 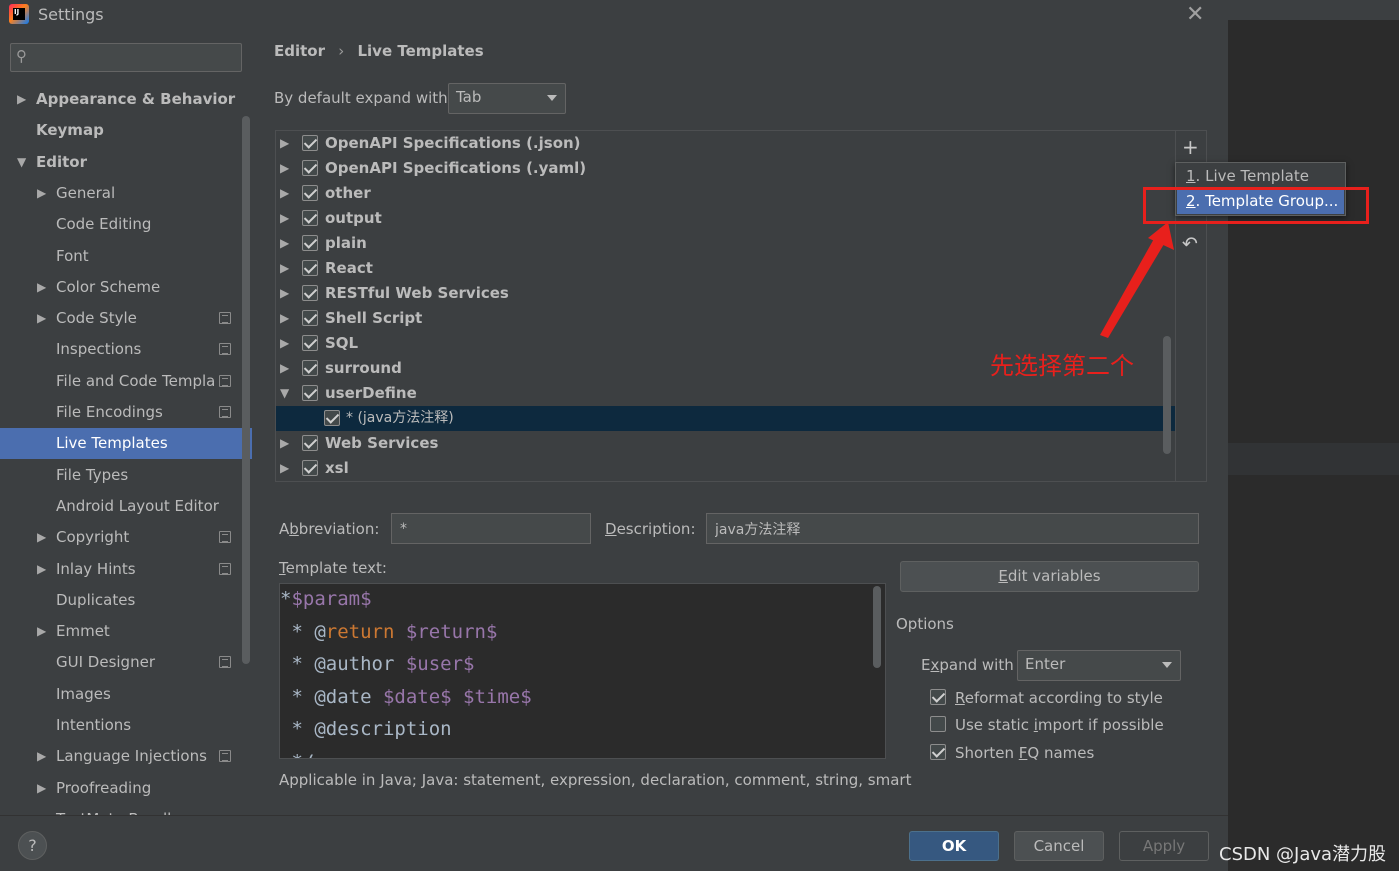 I want to click on editor-scrollbar, so click(x=877, y=627).